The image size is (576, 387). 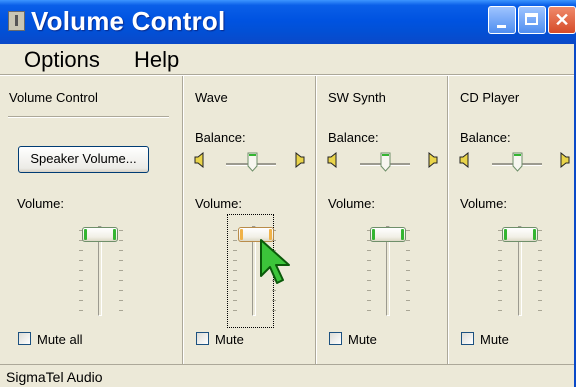 I want to click on volume-app-icon, so click(x=16, y=21).